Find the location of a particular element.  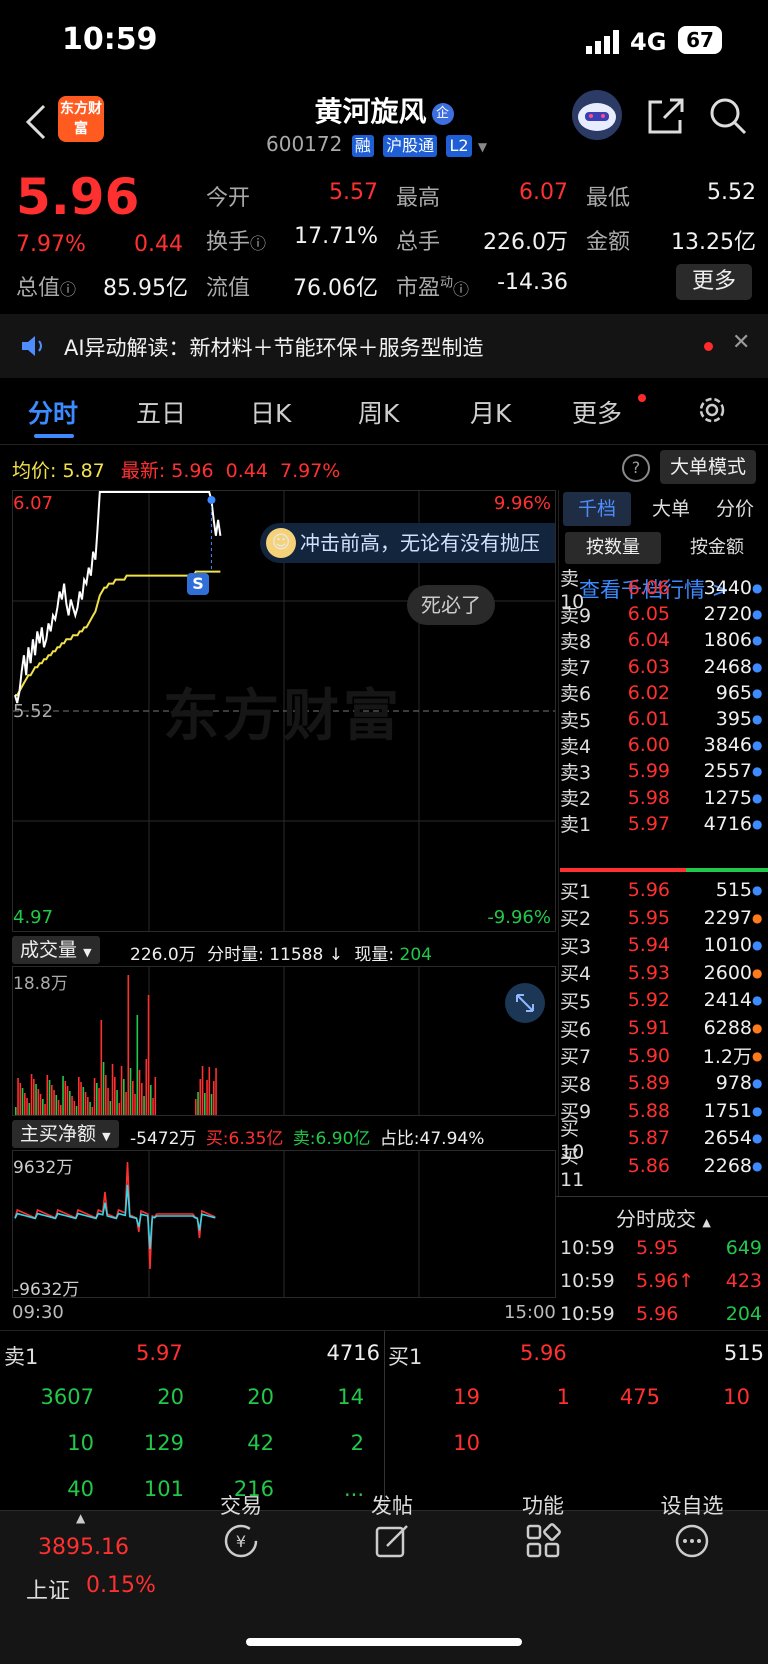

bid-row: 买5 5.92 2414 ● is located at coordinates (664, 1000).